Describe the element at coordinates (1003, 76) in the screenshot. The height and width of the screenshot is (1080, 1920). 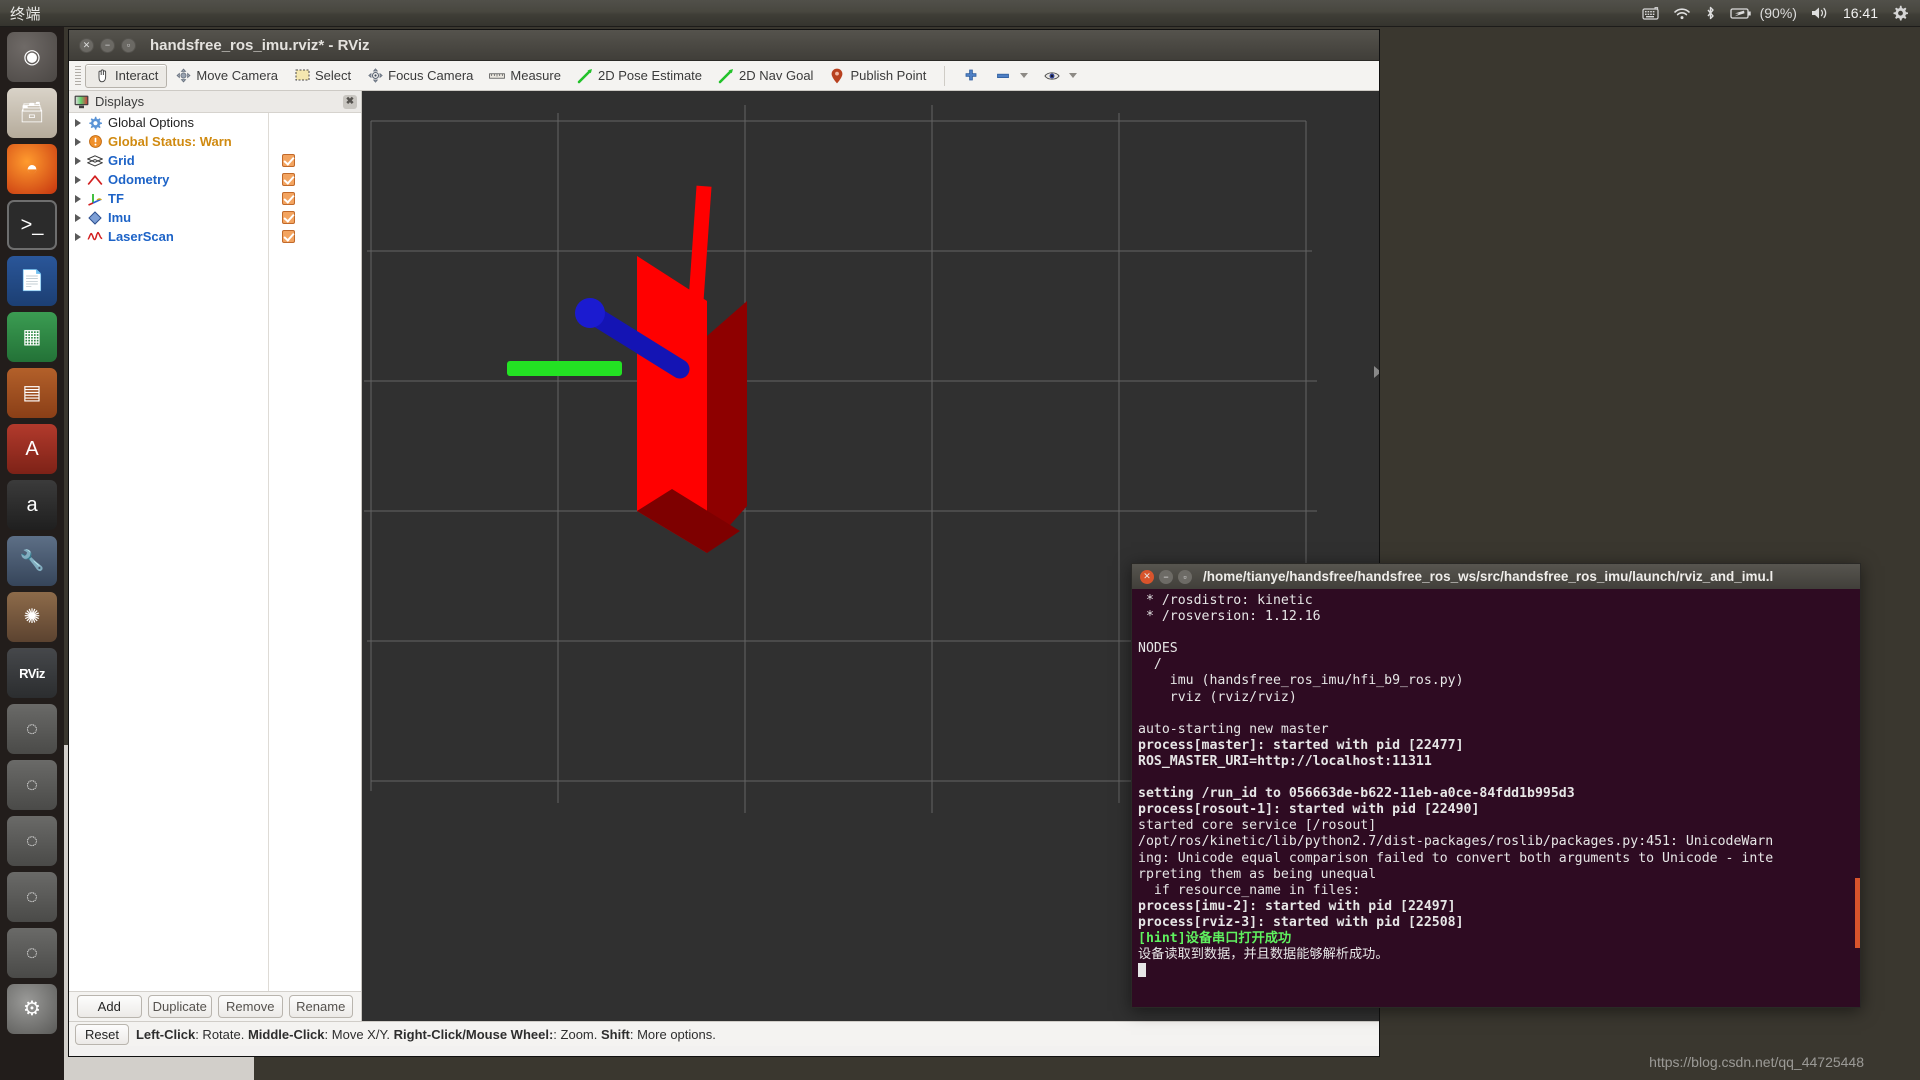
I see `minus-icon` at that location.